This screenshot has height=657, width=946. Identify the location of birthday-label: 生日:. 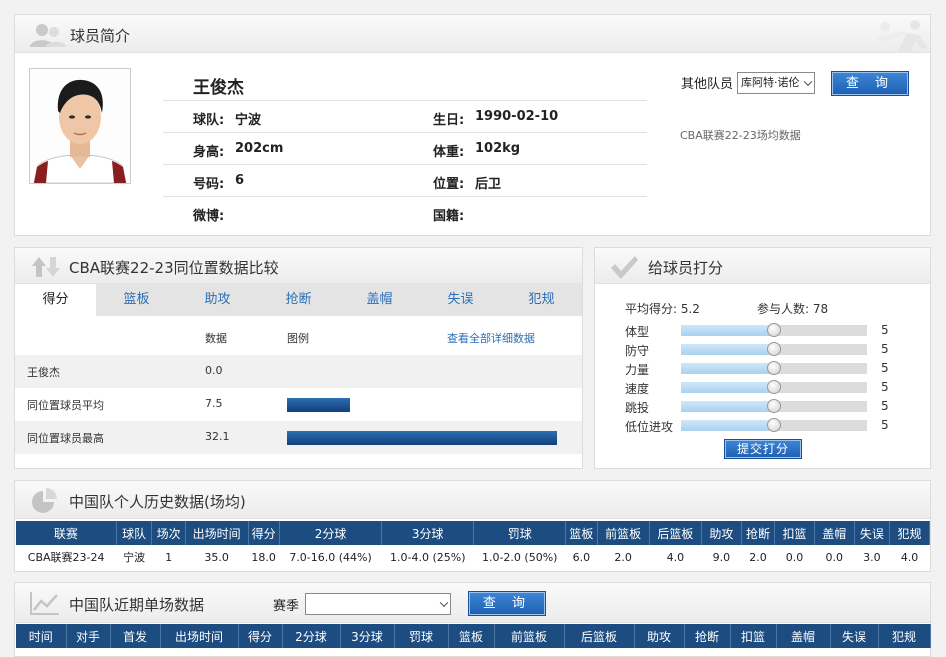
(449, 120).